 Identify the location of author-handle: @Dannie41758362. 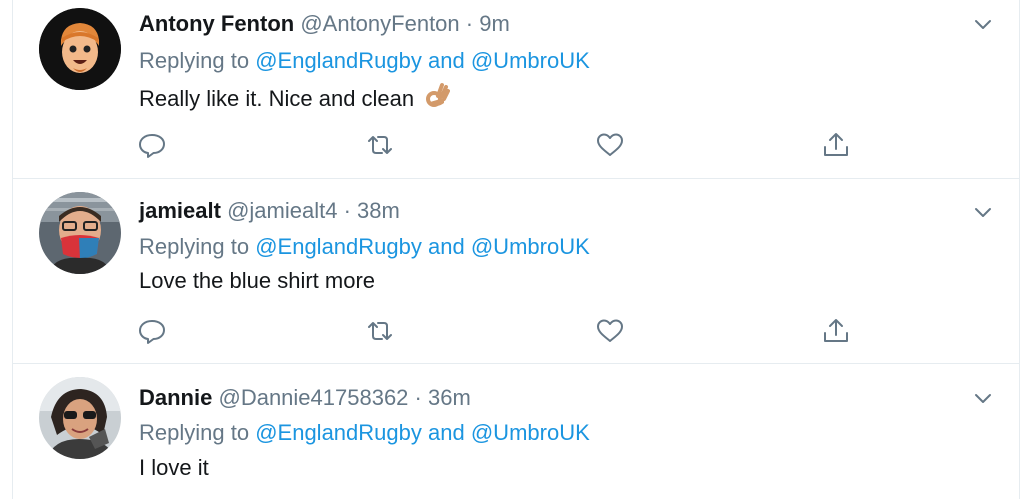
(313, 397).